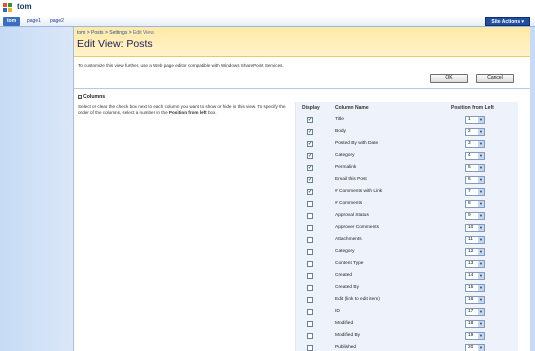 The width and height of the screenshot is (535, 351). Describe the element at coordinates (302, 289) in the screenshot. I see `column-row: Created By 15 ▼` at that location.